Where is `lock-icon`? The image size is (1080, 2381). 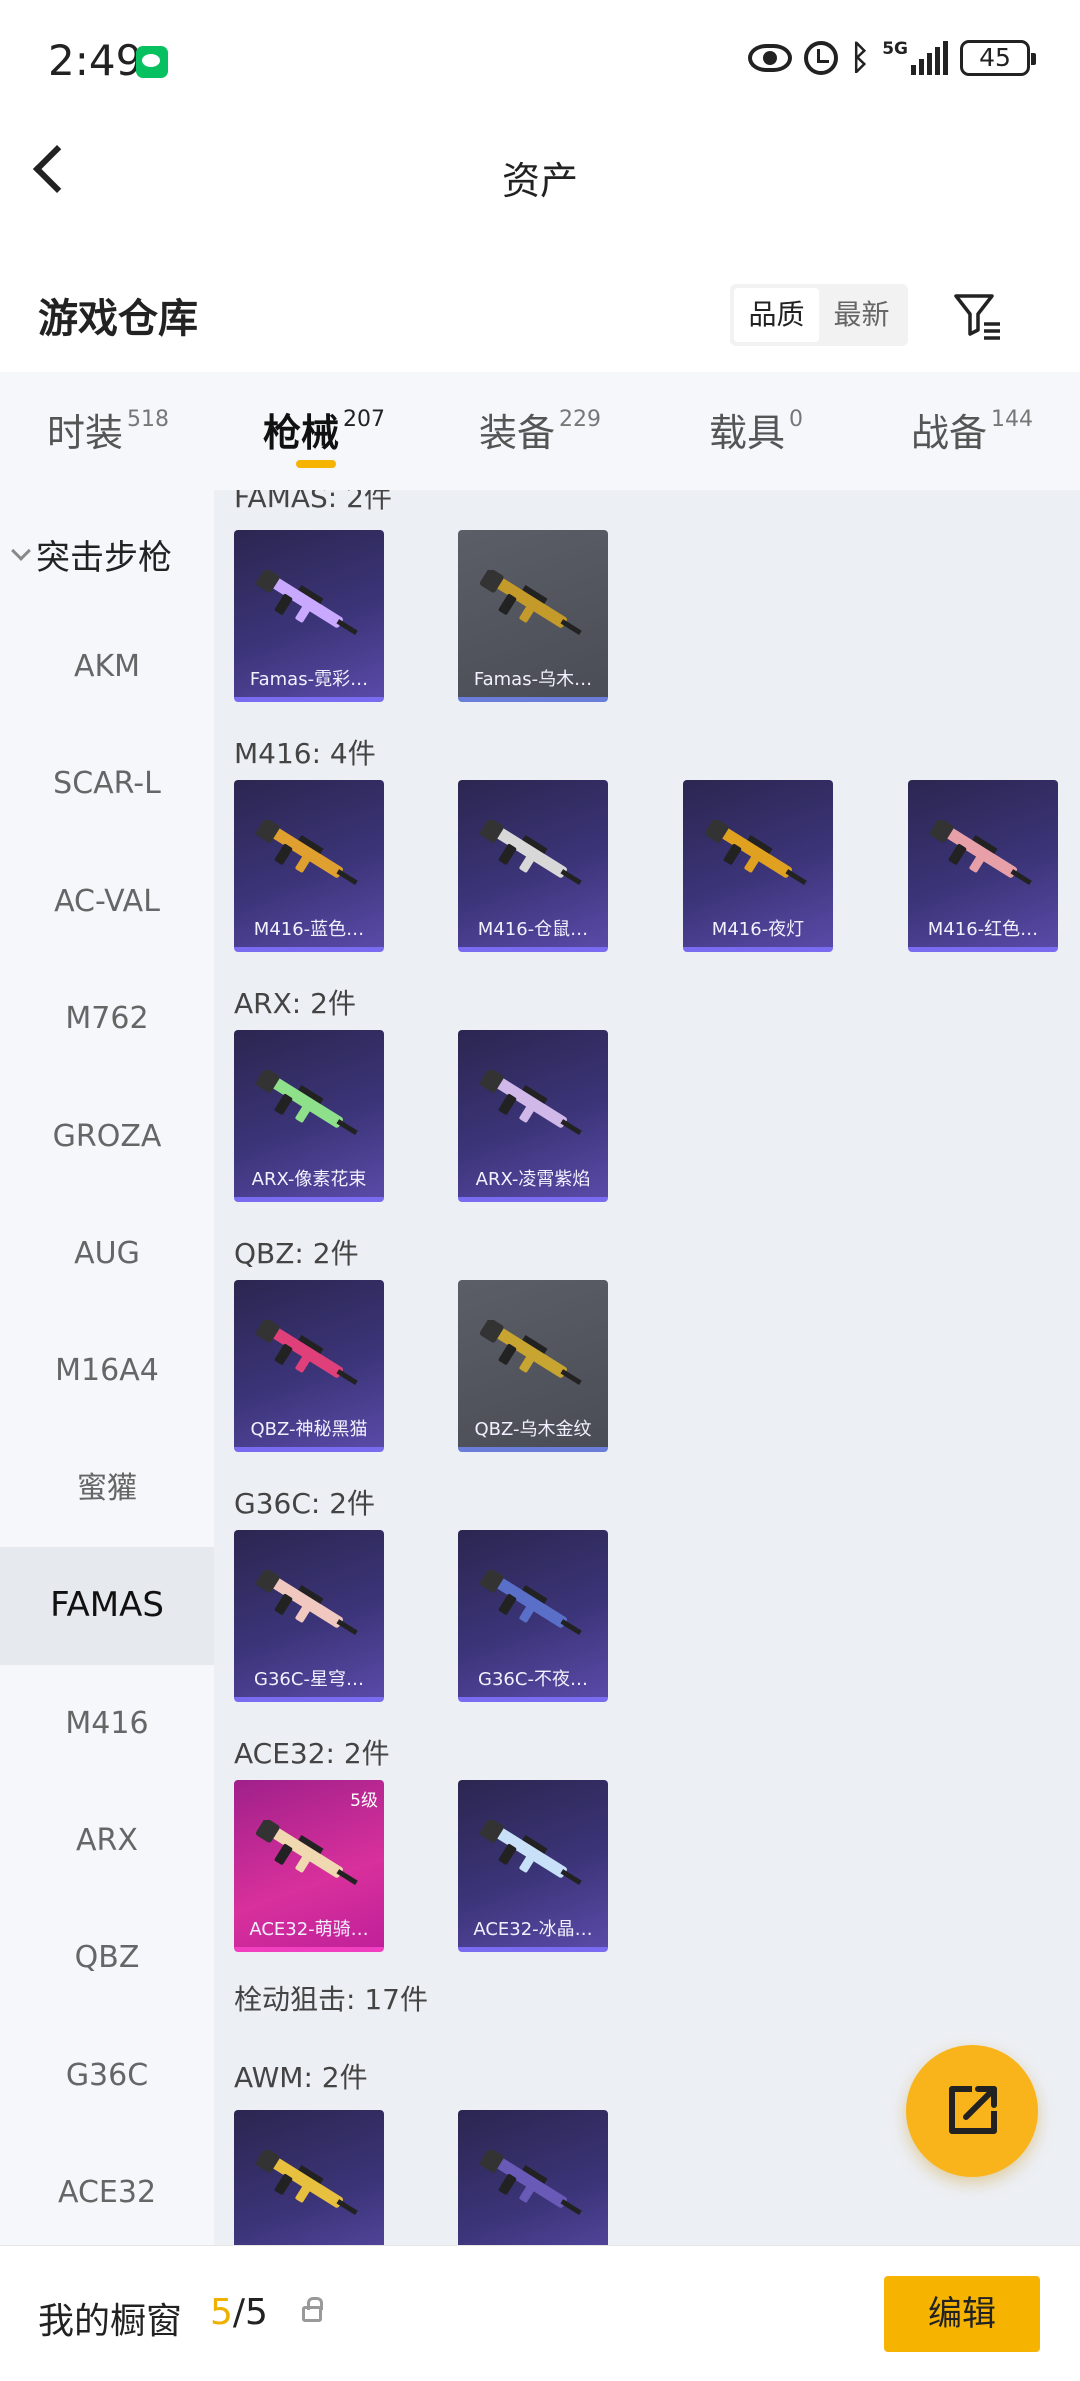
lock-icon is located at coordinates (312, 2309).